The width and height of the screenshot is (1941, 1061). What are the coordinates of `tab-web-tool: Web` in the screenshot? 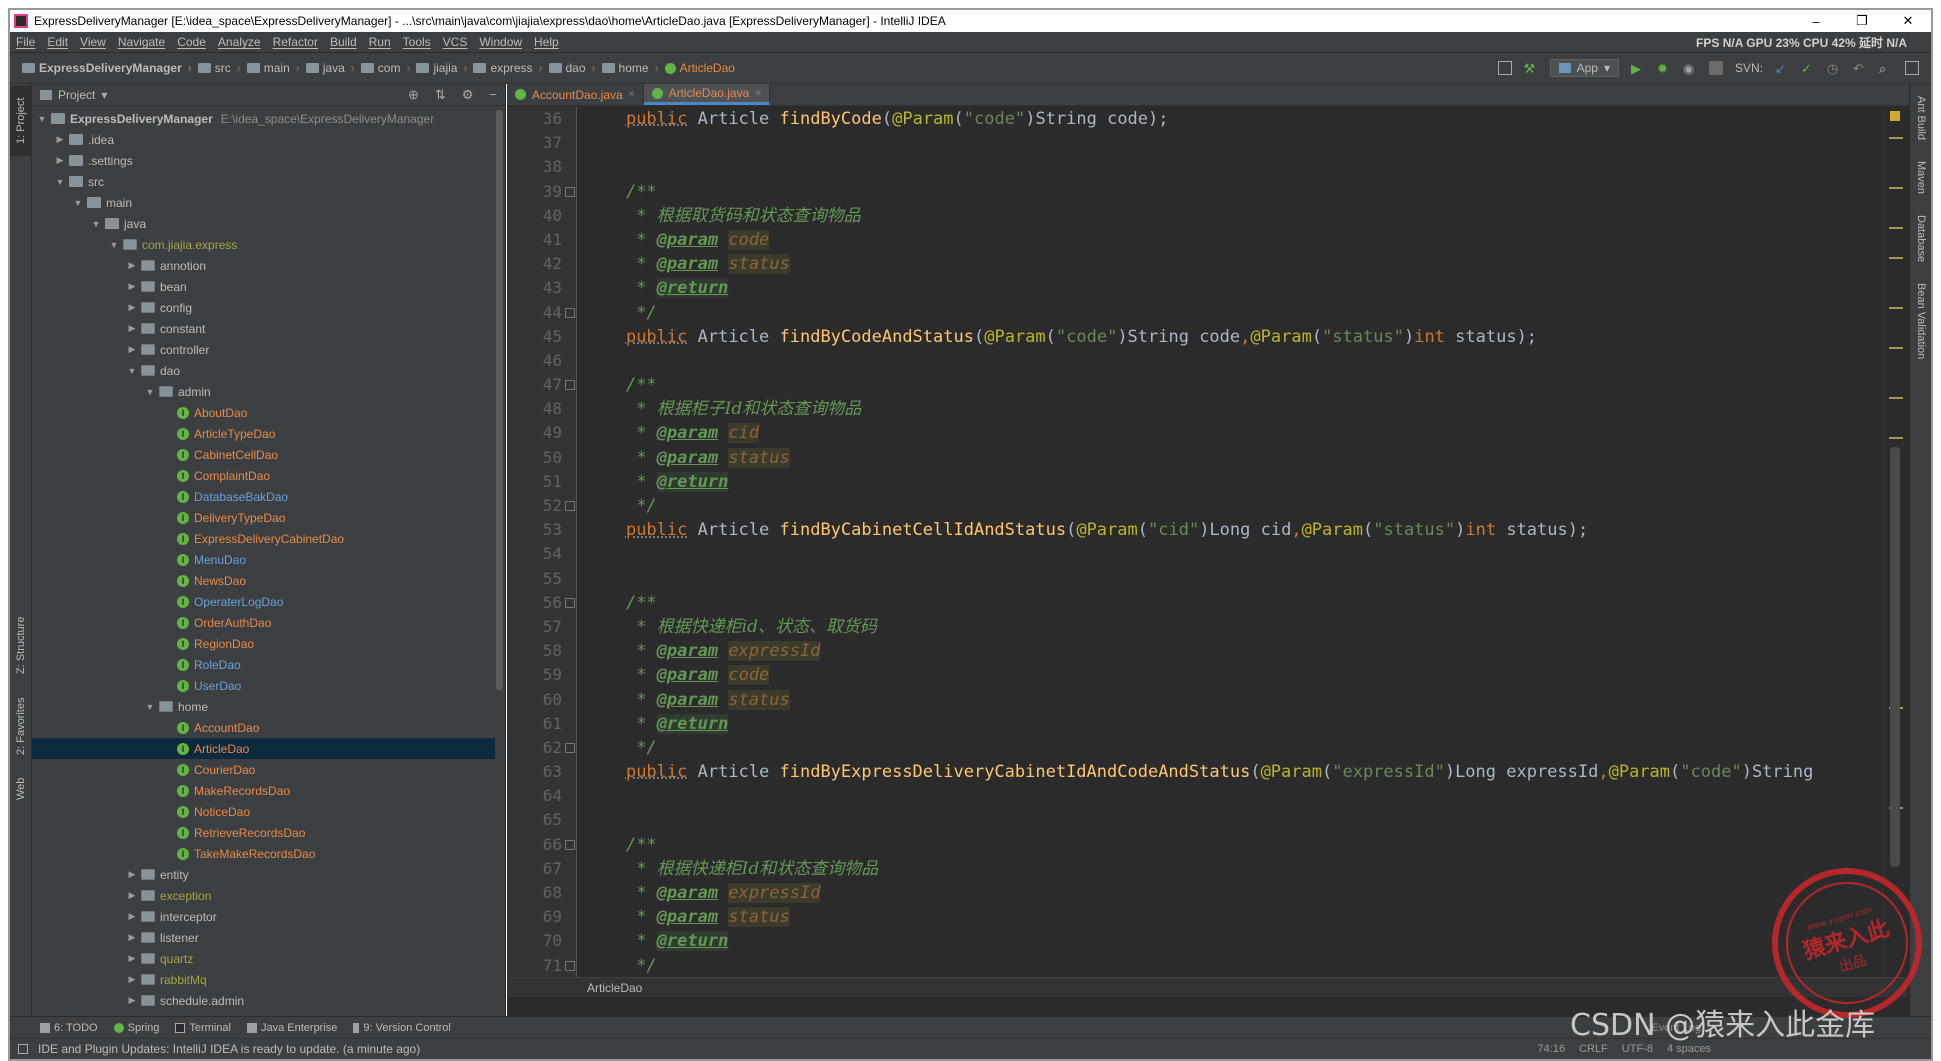 It's located at (21, 789).